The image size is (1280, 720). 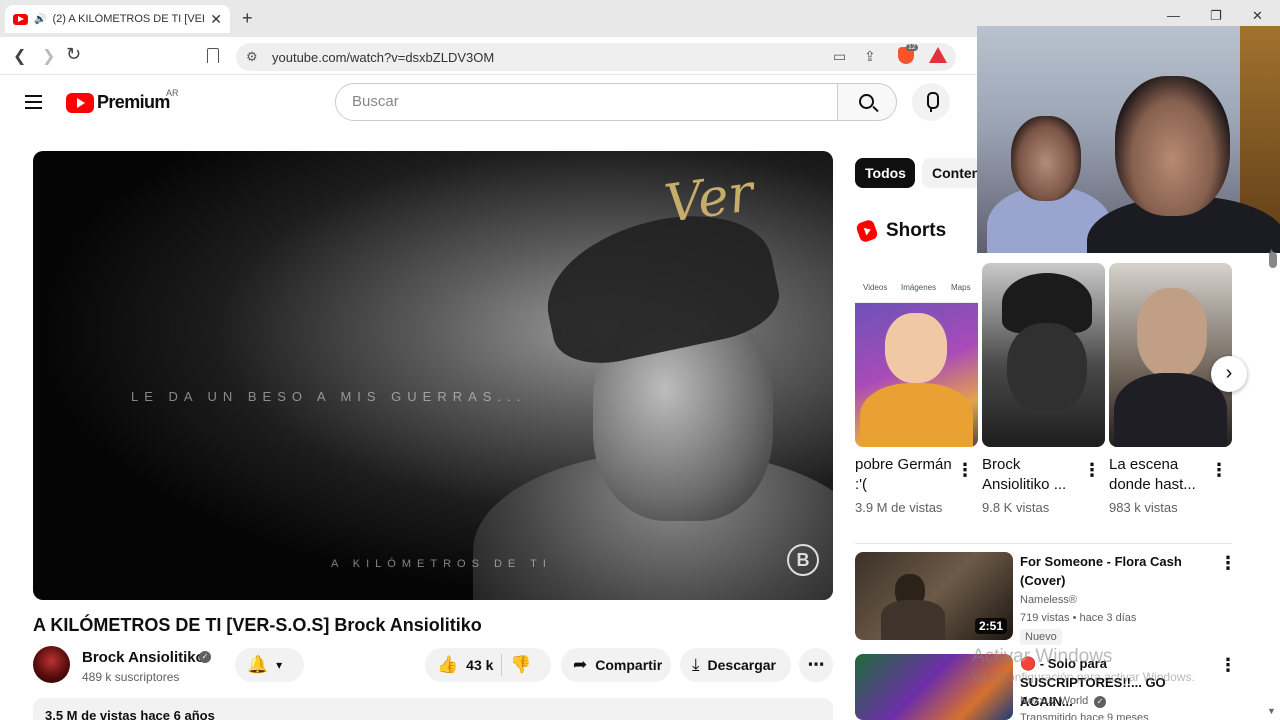 What do you see at coordinates (899, 507) in the screenshot?
I see `short-views: 3.9 M de vistas` at bounding box center [899, 507].